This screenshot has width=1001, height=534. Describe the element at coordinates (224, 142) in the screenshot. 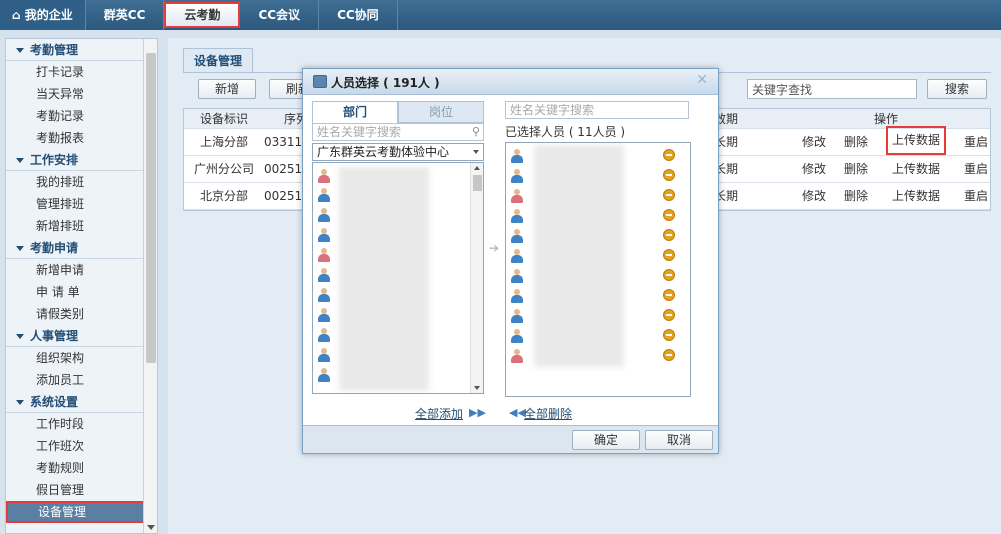

I see `device-name: 上海分部` at that location.